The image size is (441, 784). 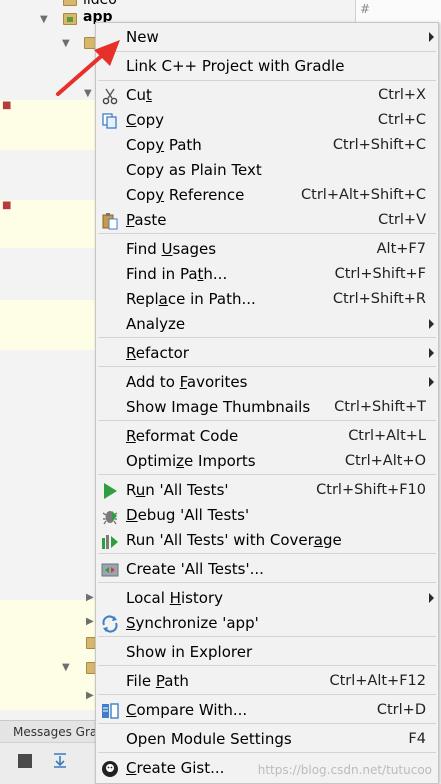 What do you see at coordinates (142, 37) in the screenshot?
I see `menu-item-label: New` at bounding box center [142, 37].